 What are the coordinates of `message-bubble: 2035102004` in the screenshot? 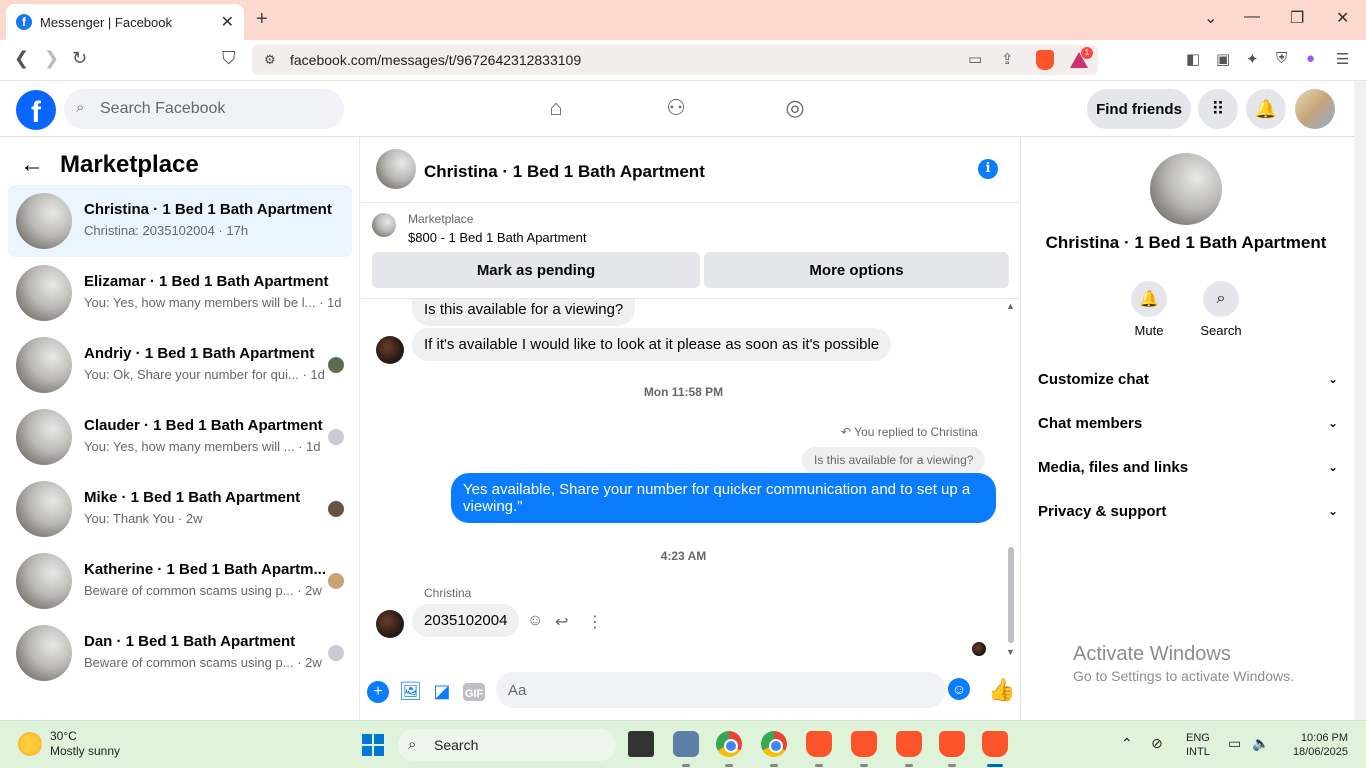 It's located at (466, 620).